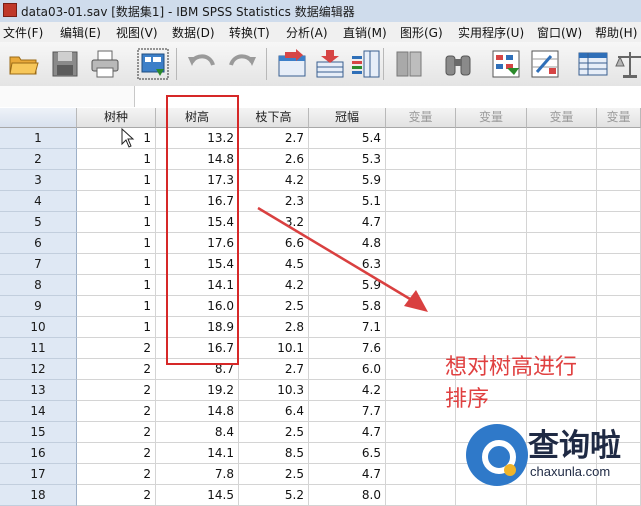 The width and height of the screenshot is (641, 506). Describe the element at coordinates (347, 138) in the screenshot. I see `cell-crown-width: 5.4` at that location.